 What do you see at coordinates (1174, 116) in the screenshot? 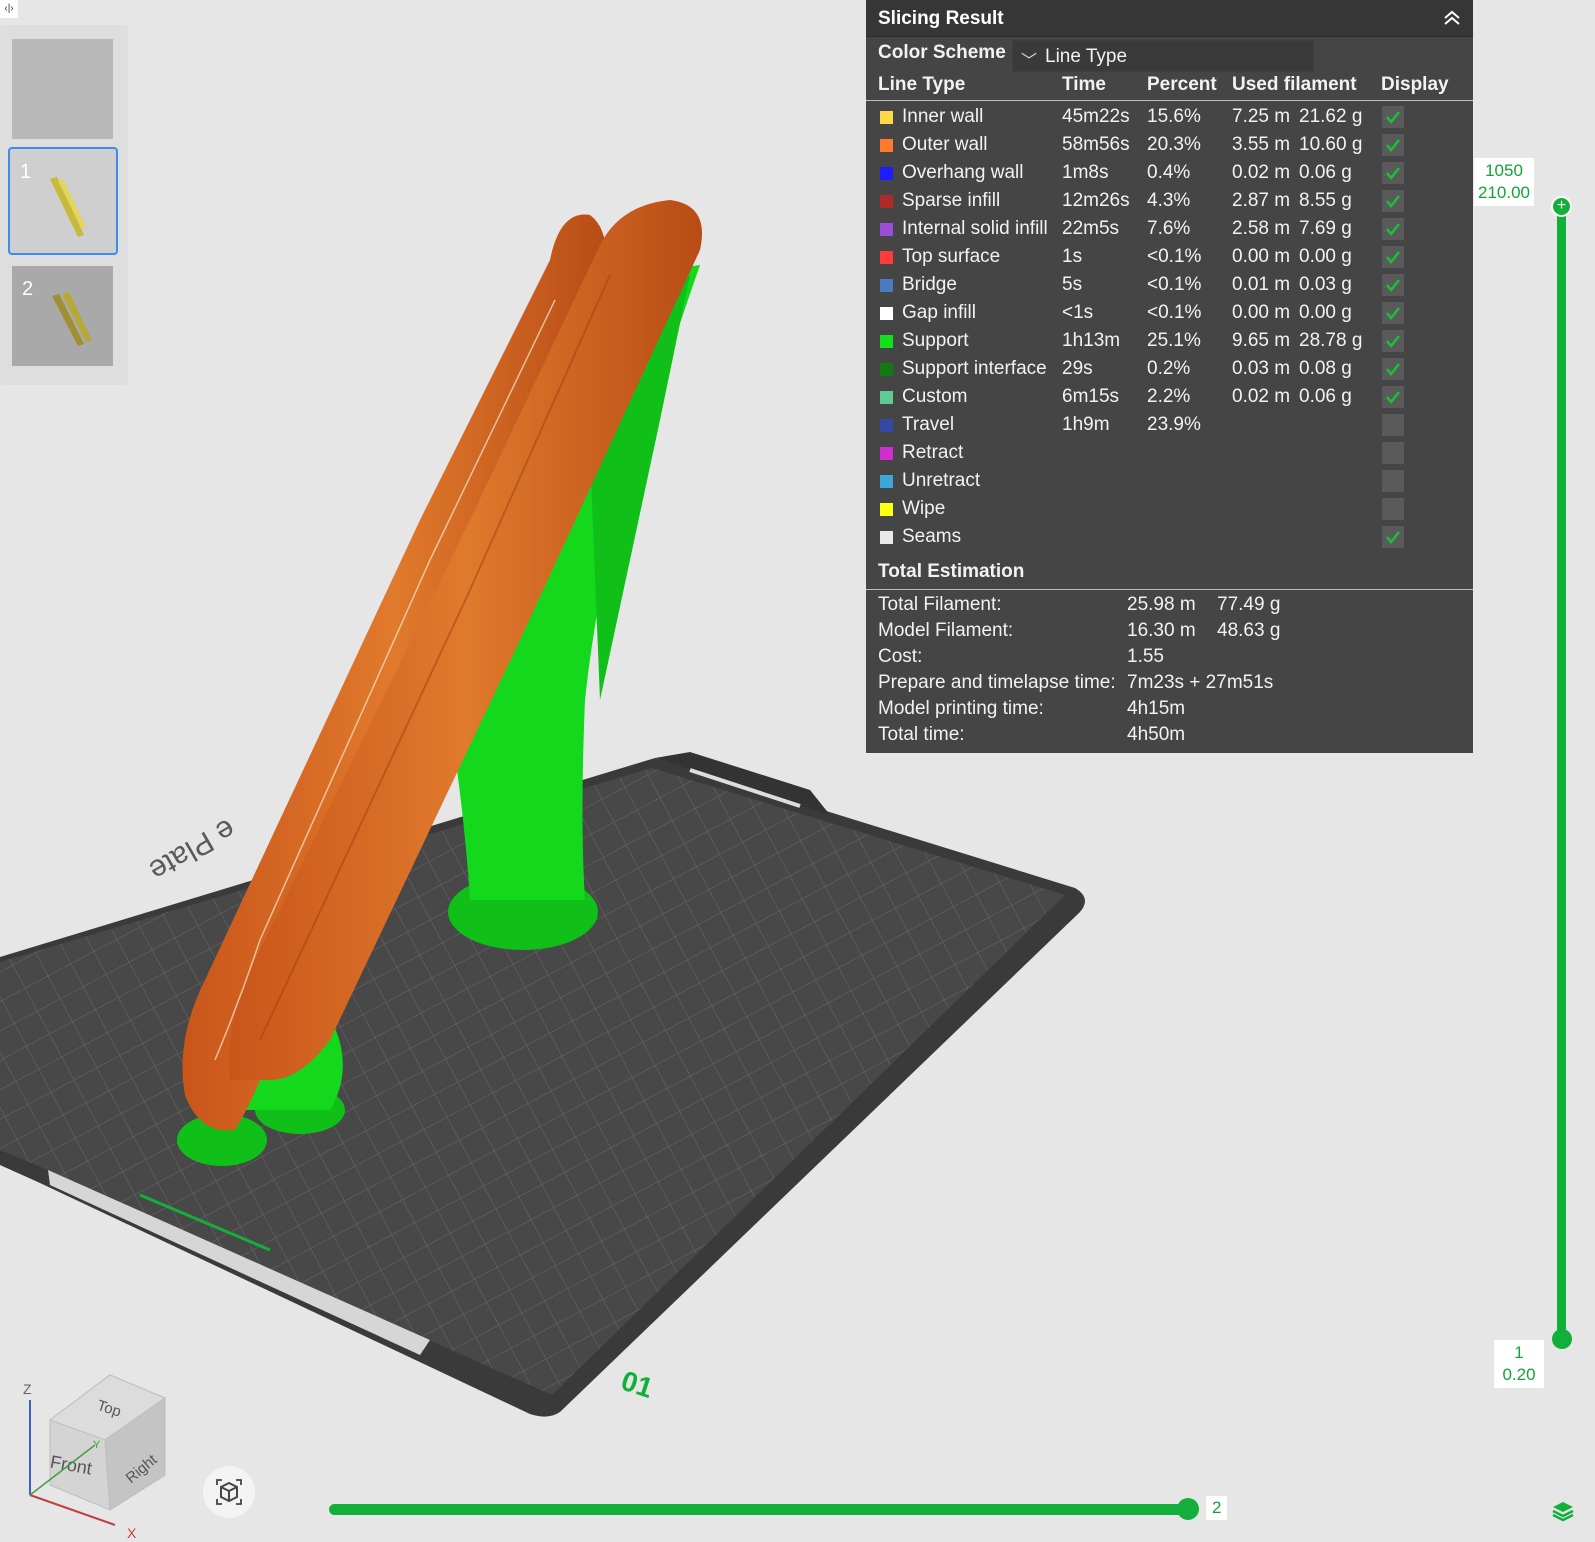
I see `line-percent: 15.6%` at bounding box center [1174, 116].